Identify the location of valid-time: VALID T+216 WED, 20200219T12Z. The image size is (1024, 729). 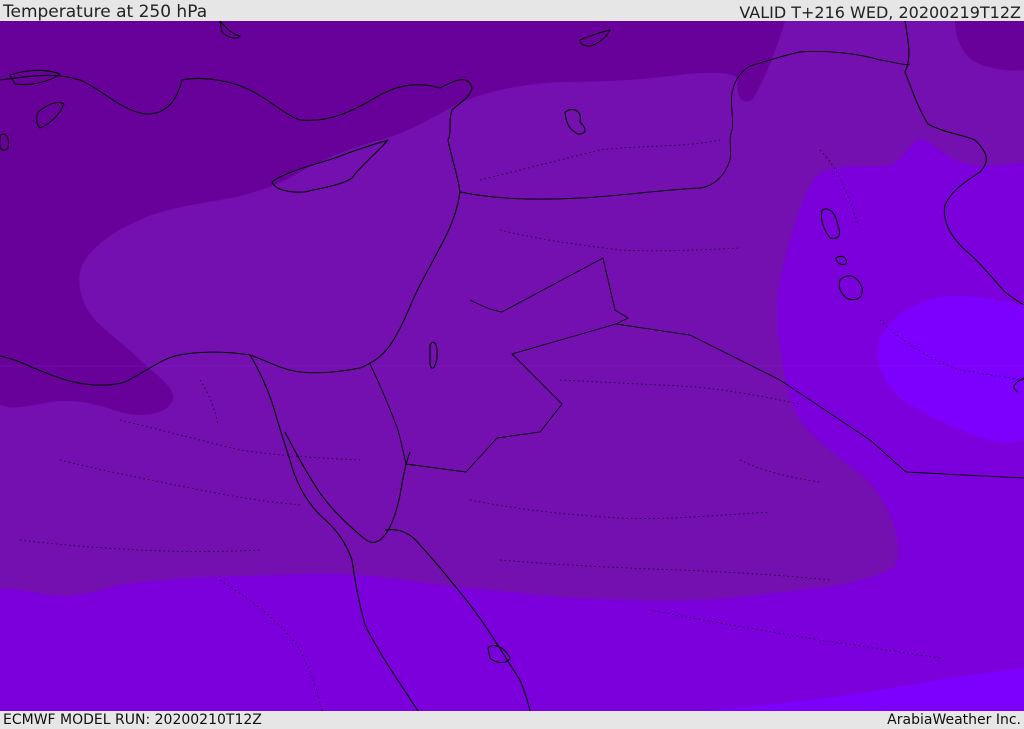
(880, 12).